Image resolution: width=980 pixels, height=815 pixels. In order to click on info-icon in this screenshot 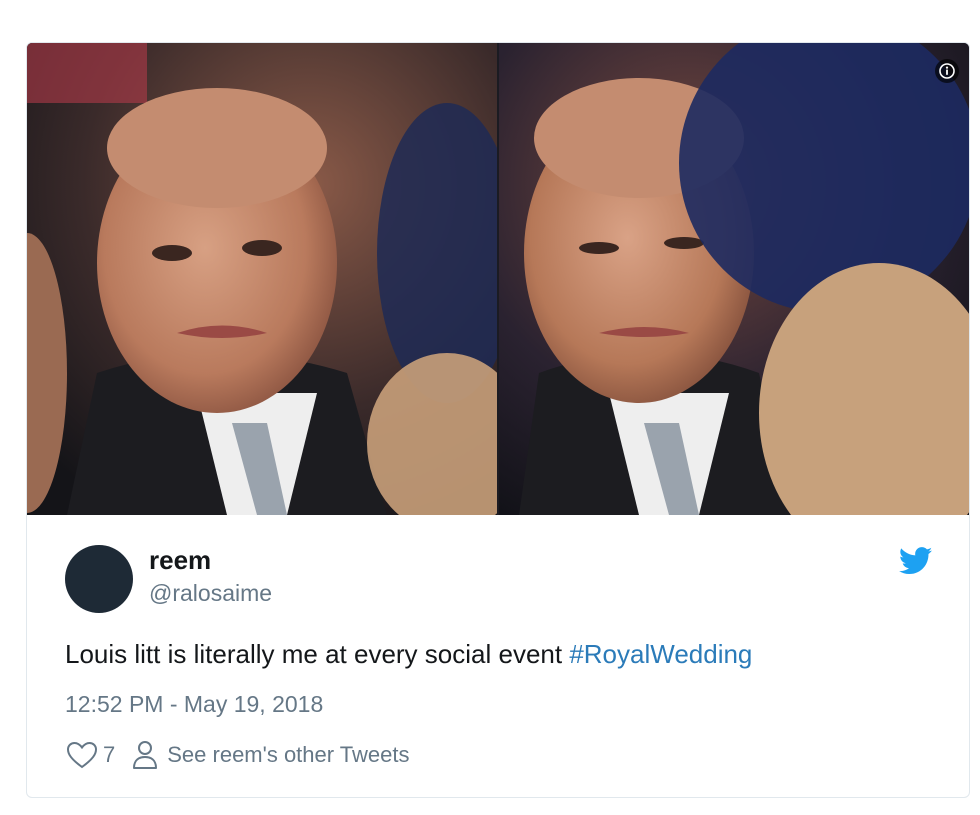, I will do `click(947, 71)`.